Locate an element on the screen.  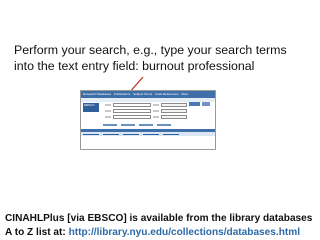
search-history-link is located at coordinates (164, 125).